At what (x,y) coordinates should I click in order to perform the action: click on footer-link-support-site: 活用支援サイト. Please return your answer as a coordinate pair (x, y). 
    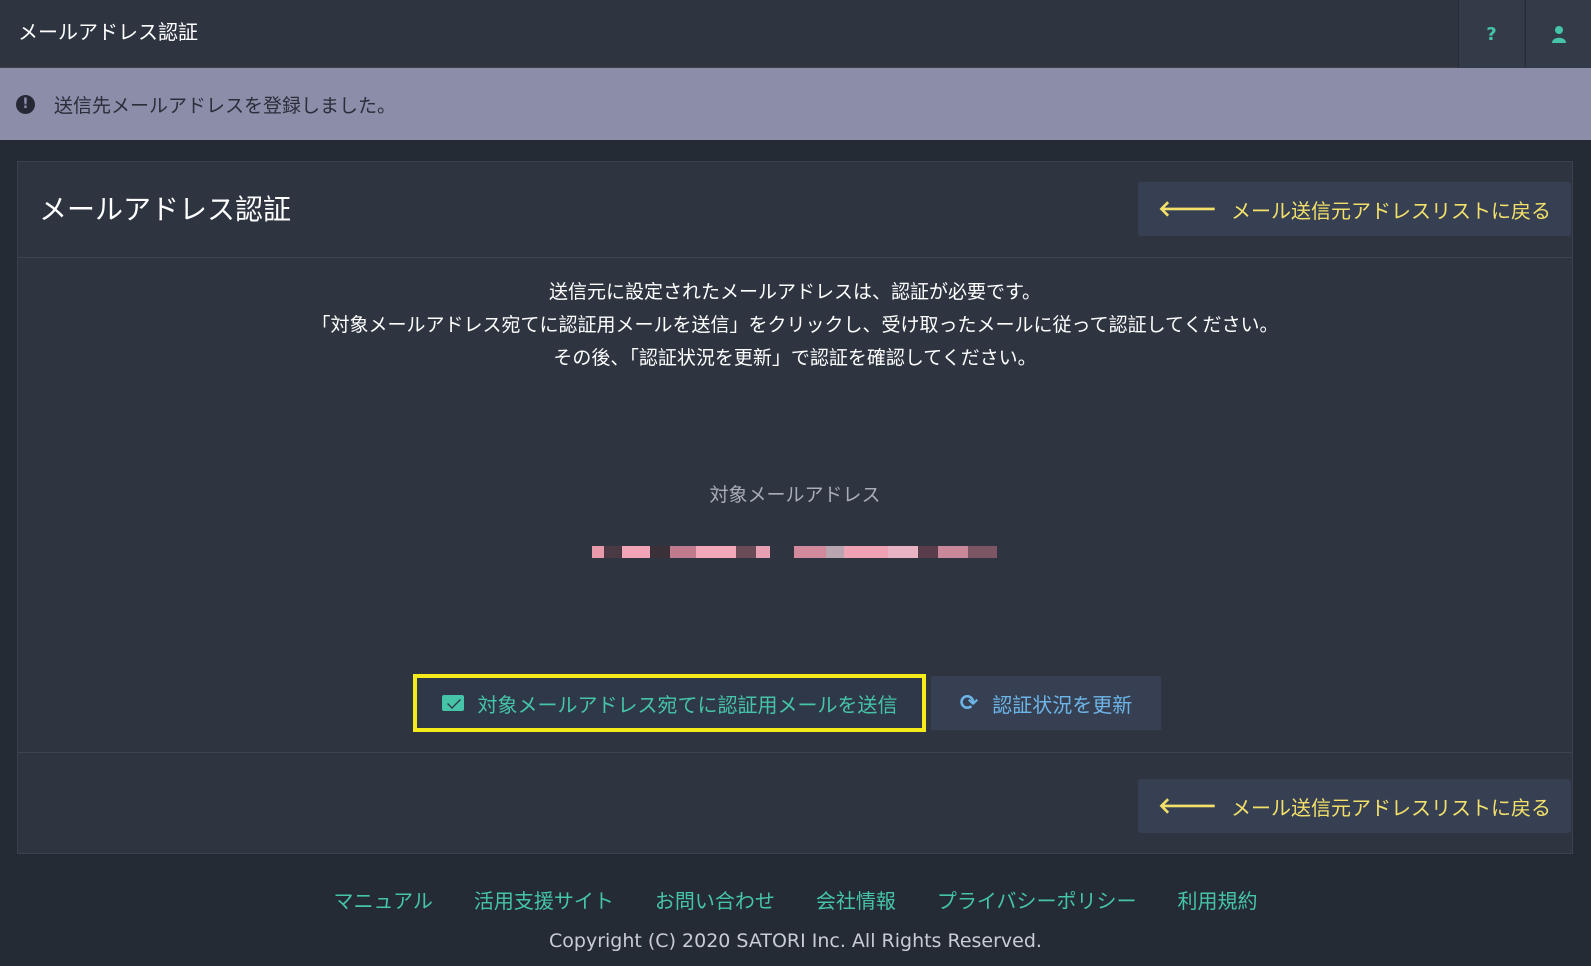
    Looking at the image, I should click on (544, 899).